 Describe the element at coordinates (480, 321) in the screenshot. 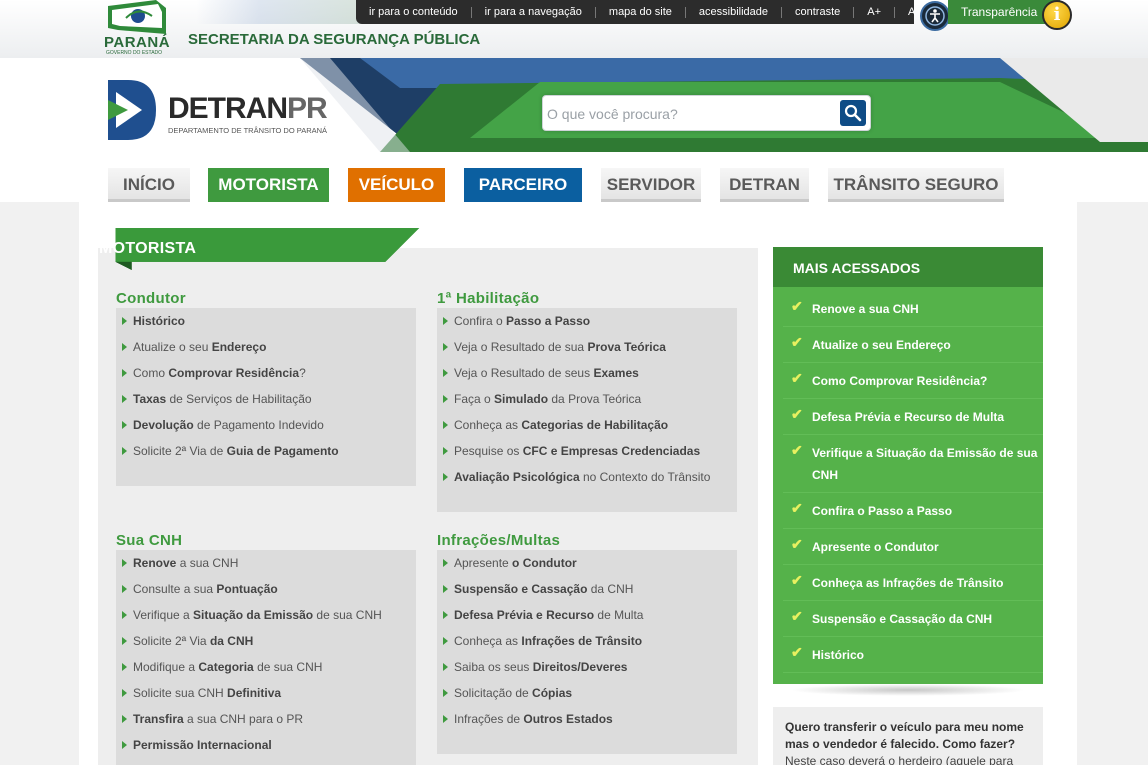

I see `list-item-text: Confira o` at that location.